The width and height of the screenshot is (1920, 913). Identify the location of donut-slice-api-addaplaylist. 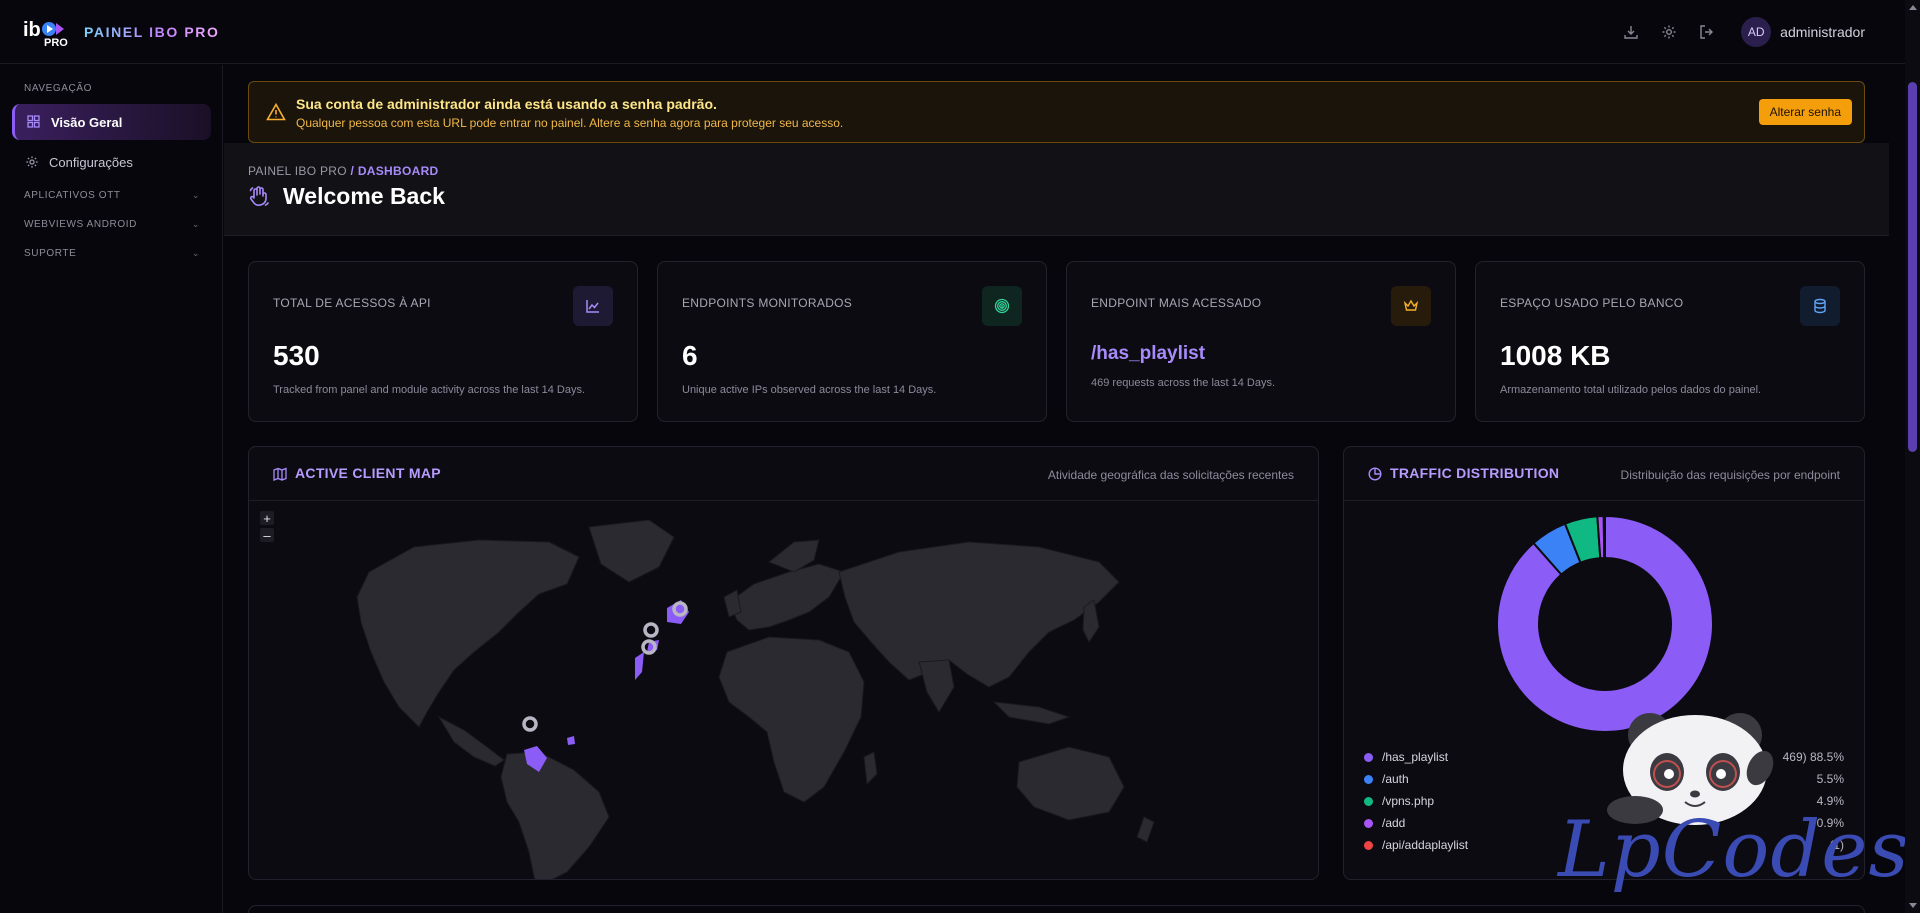
(1604, 537).